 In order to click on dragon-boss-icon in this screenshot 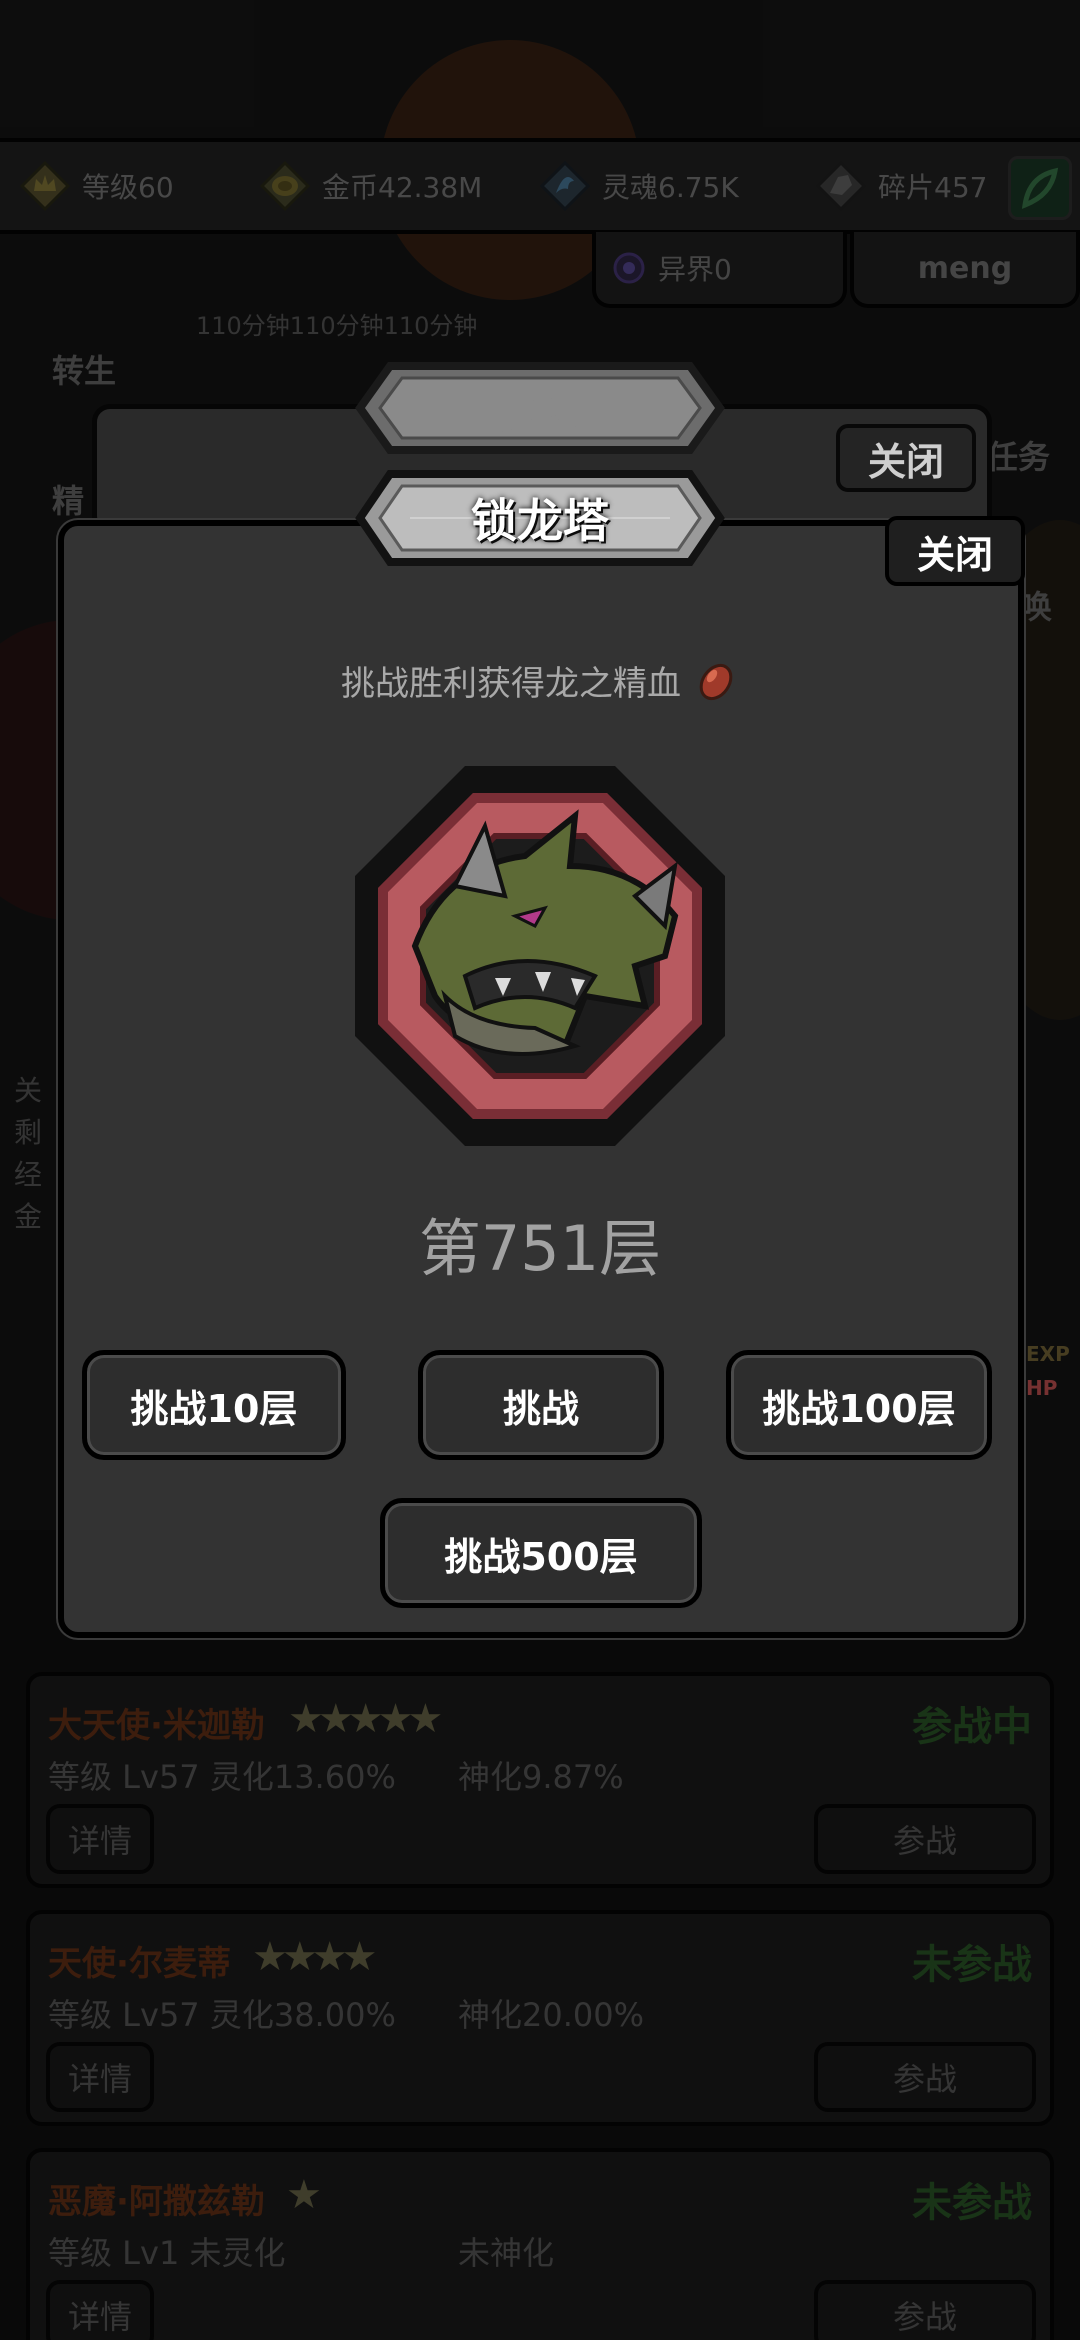, I will do `click(540, 956)`.